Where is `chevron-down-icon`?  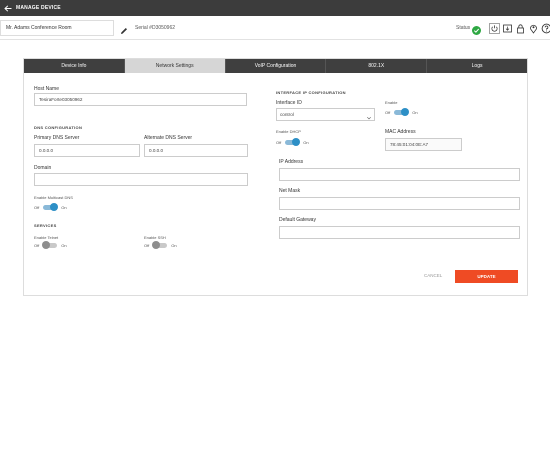
chevron-down-icon is located at coordinates (369, 116).